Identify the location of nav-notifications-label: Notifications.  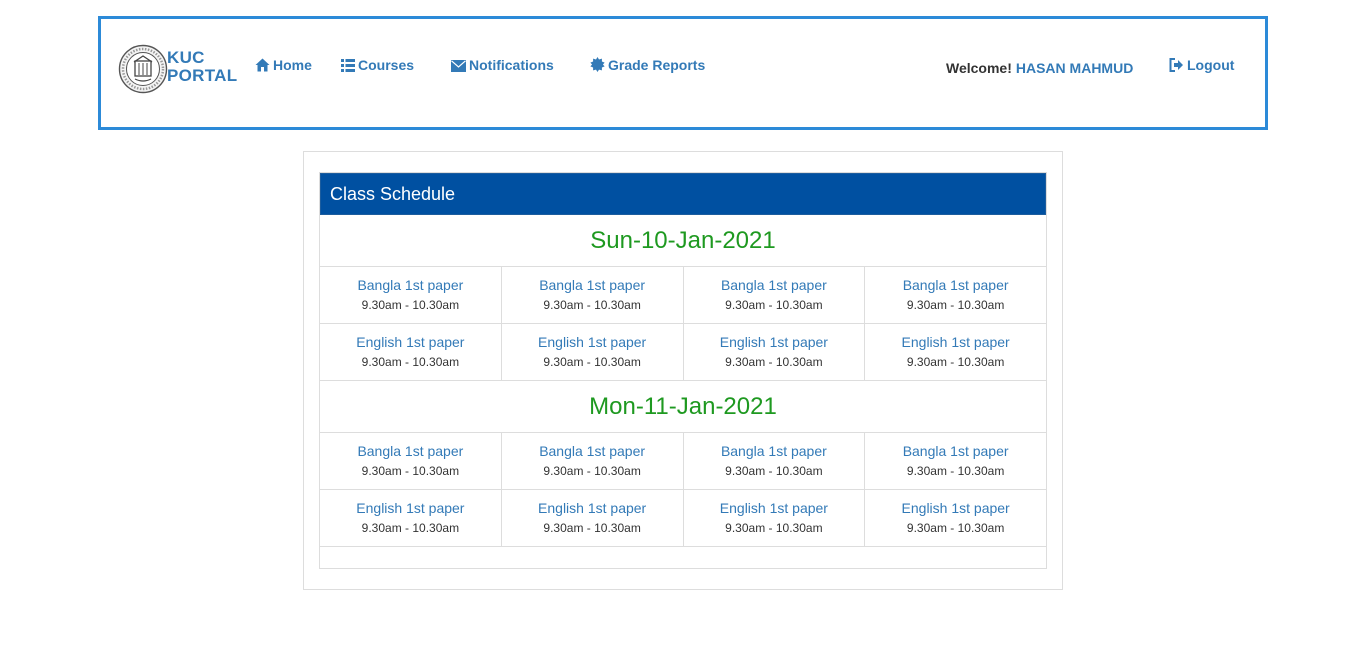
(511, 65).